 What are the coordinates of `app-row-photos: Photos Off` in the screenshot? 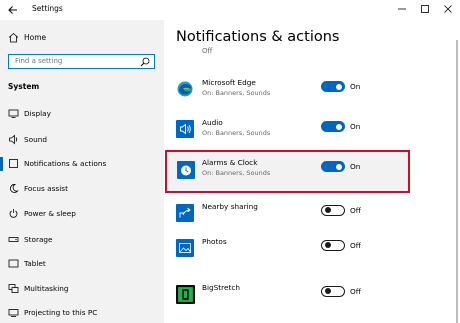 It's located at (304, 251).